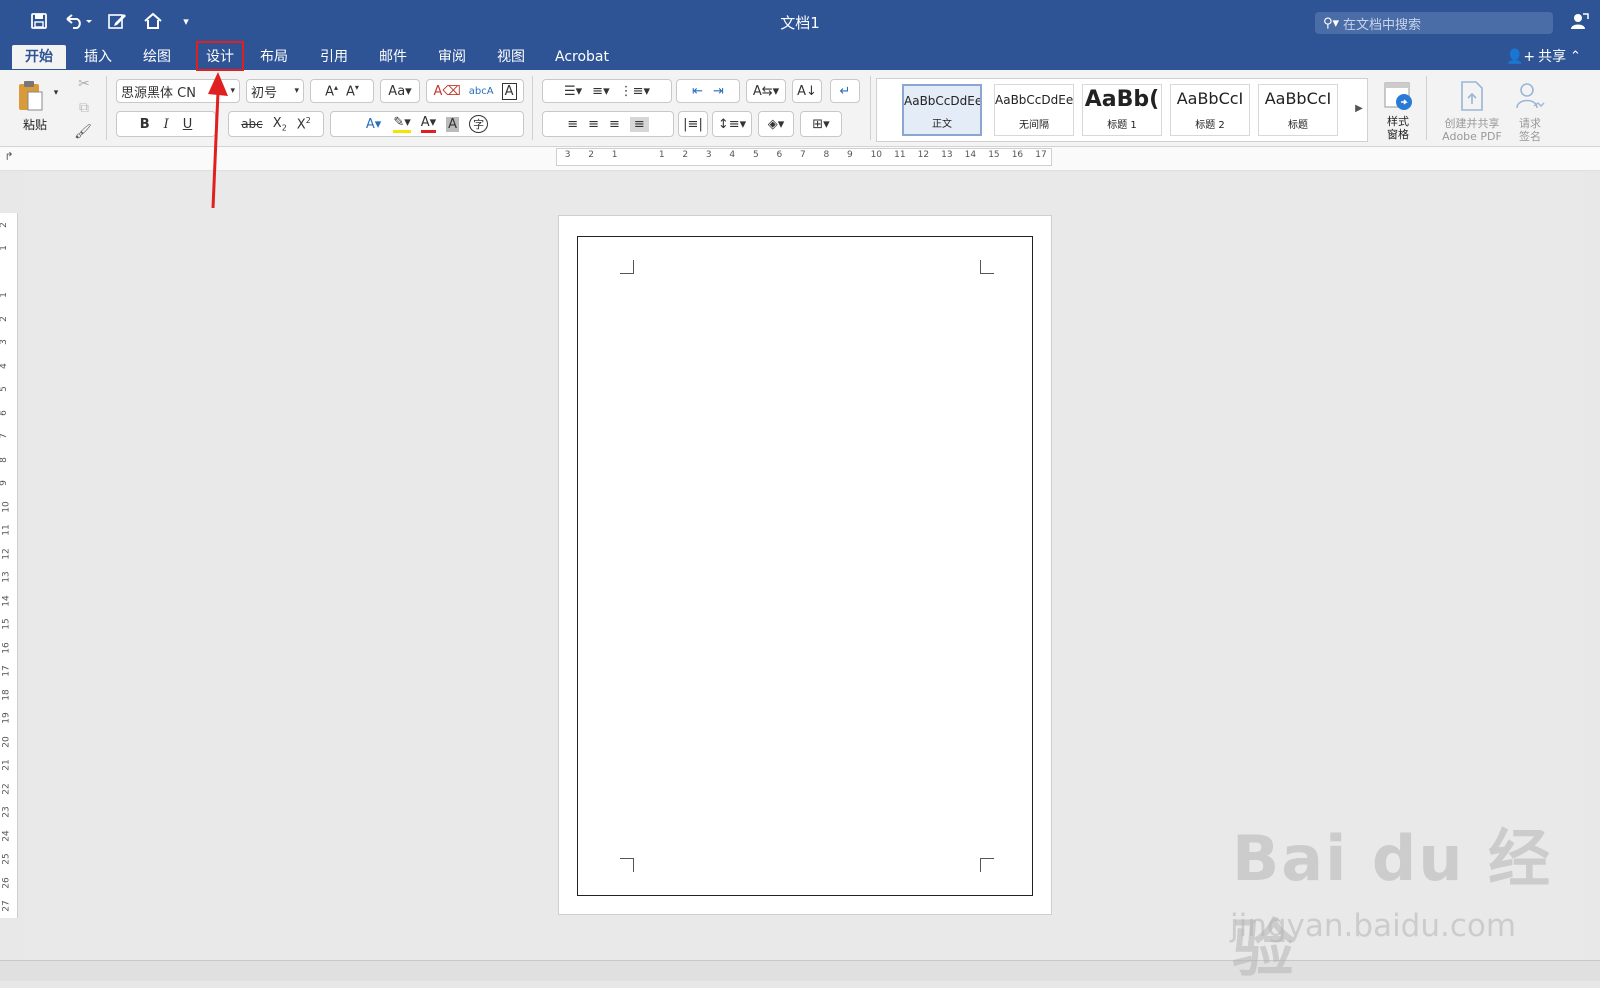 The image size is (1600, 988). What do you see at coordinates (776, 124) in the screenshot?
I see `shading-icon: ◈▾` at bounding box center [776, 124].